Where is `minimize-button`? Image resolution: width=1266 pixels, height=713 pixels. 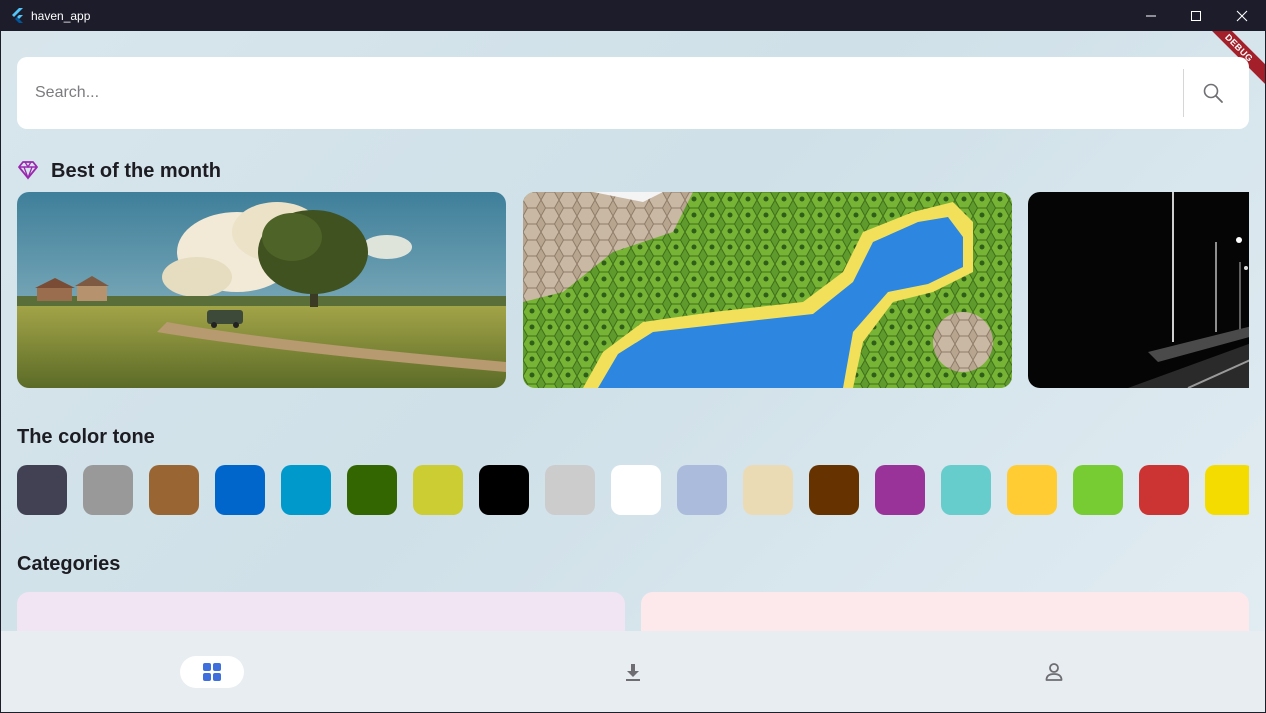 minimize-button is located at coordinates (1151, 15).